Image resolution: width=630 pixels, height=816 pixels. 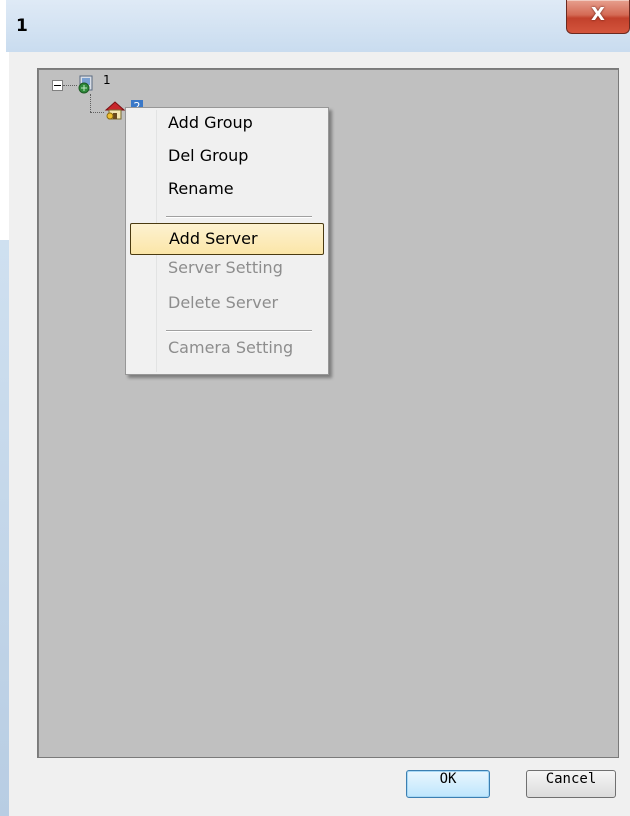 What do you see at coordinates (22, 26) in the screenshot?
I see `window-title: 1` at bounding box center [22, 26].